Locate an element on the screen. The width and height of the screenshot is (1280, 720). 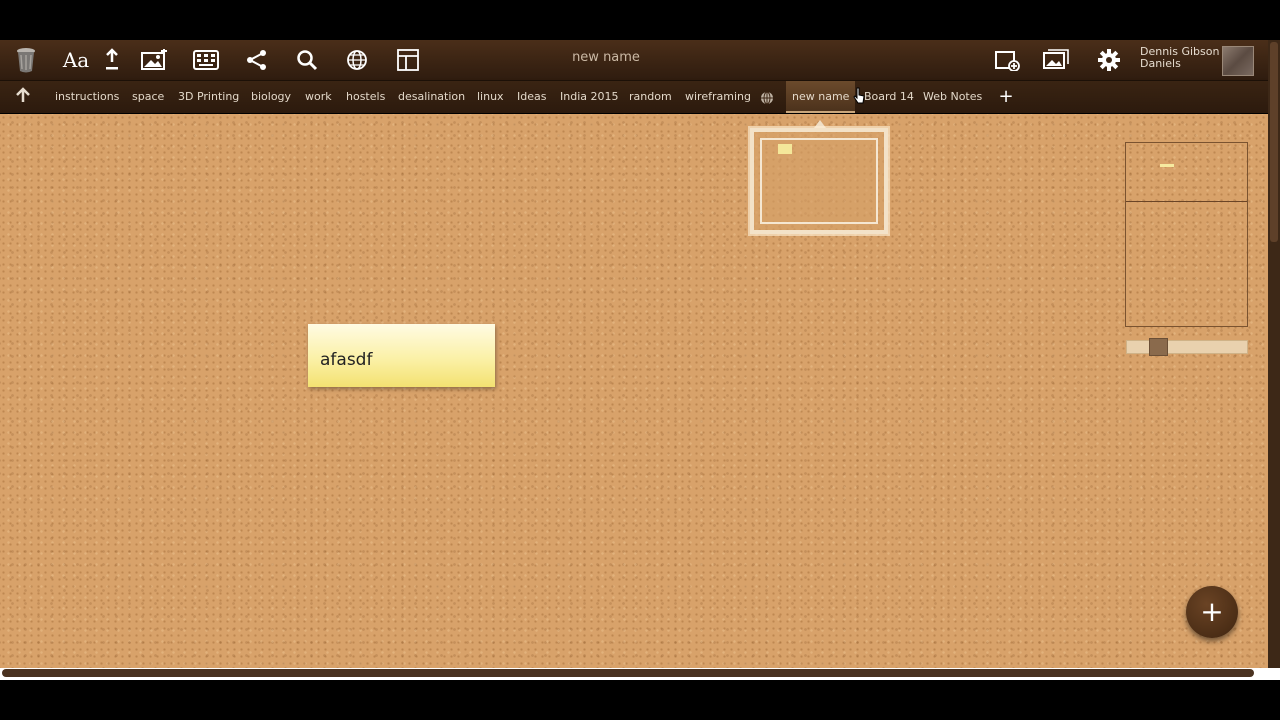
publish-button is located at coordinates (357, 60).